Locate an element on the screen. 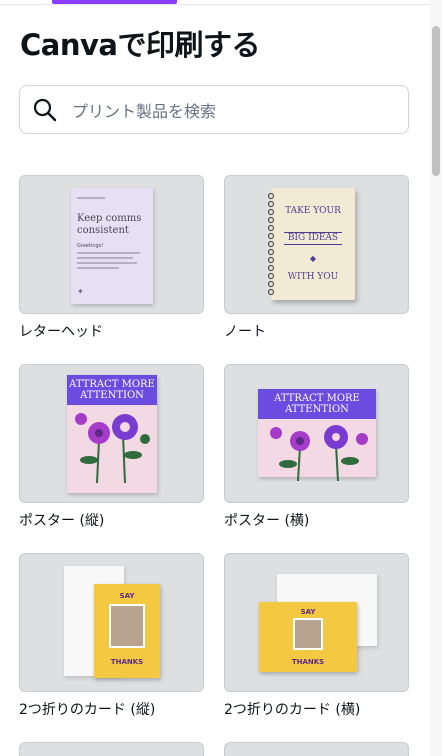  tab-bar is located at coordinates (215, 2).